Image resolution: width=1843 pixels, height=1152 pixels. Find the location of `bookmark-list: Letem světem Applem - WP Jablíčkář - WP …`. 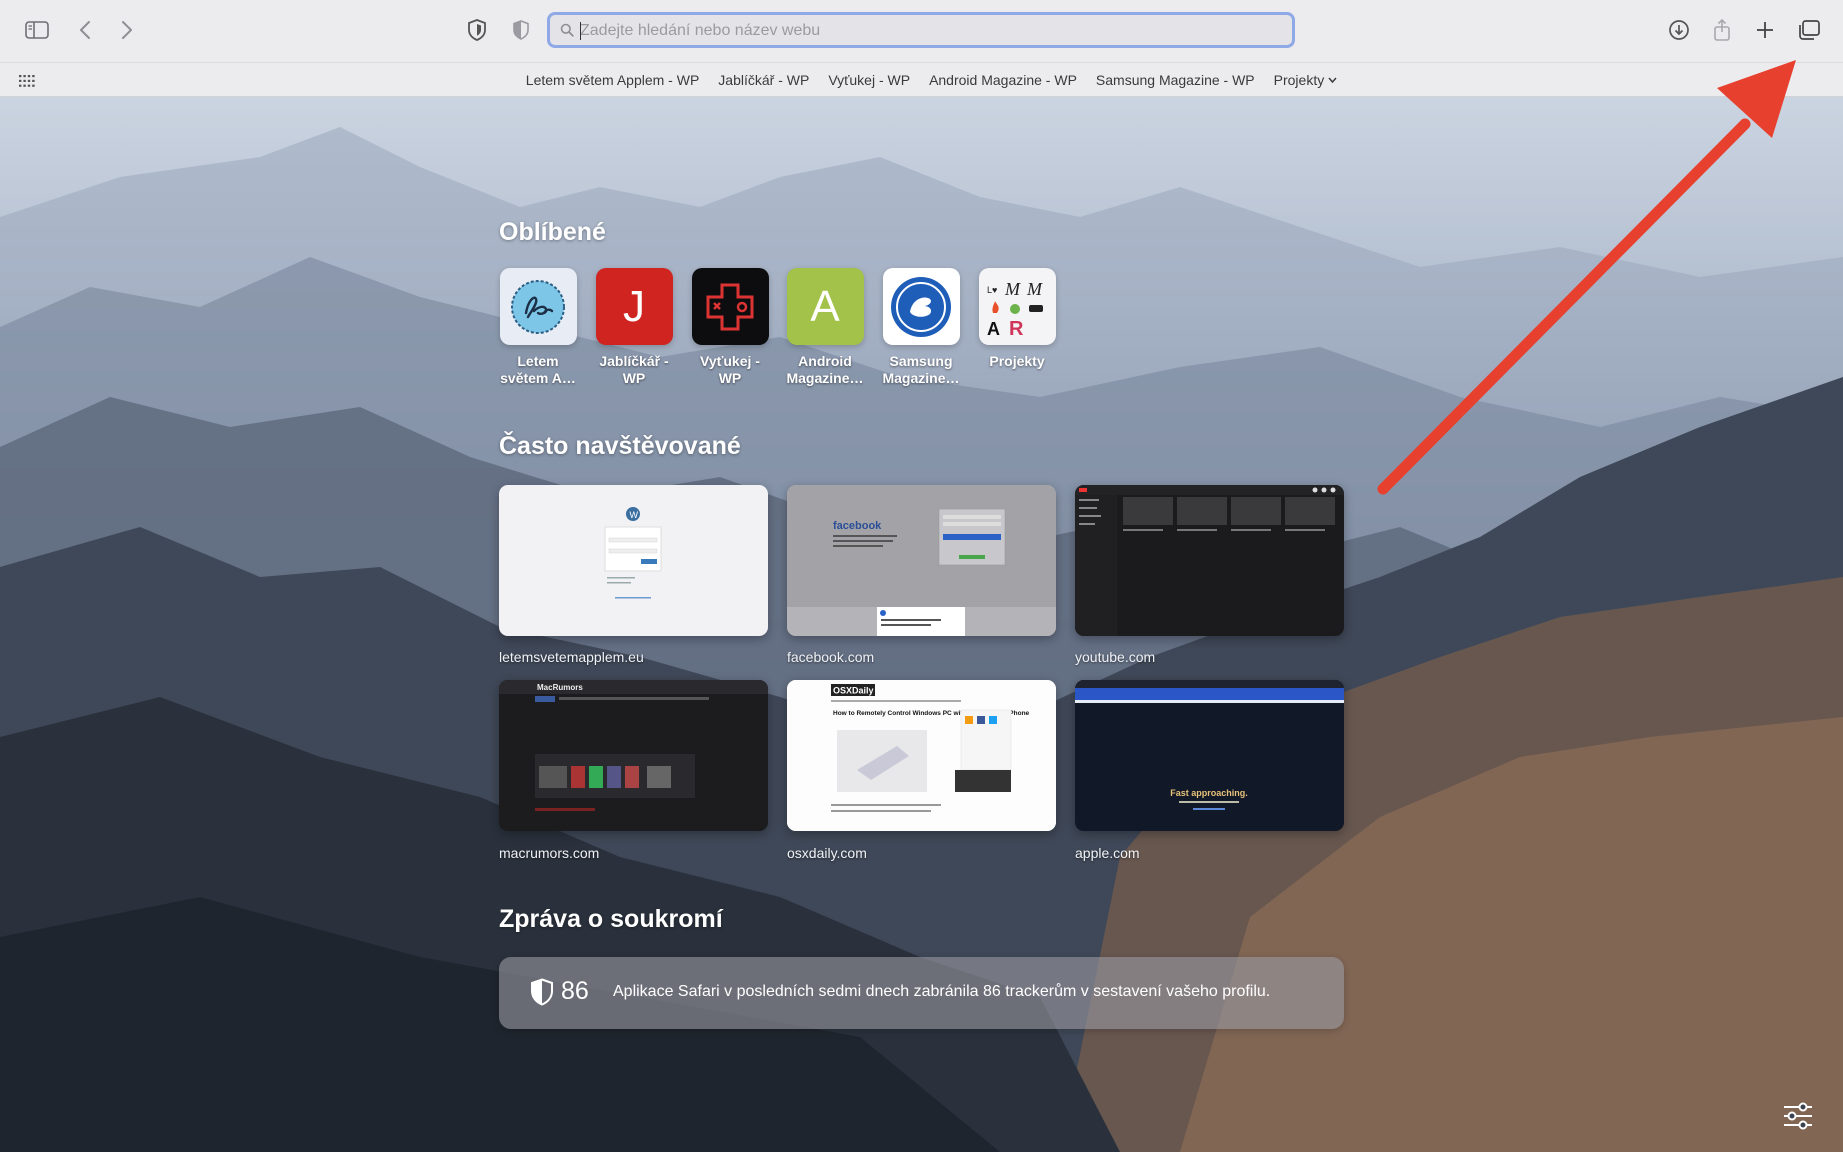

bookmark-list: Letem světem Applem - WP Jablíčkář - WP … is located at coordinates (921, 79).